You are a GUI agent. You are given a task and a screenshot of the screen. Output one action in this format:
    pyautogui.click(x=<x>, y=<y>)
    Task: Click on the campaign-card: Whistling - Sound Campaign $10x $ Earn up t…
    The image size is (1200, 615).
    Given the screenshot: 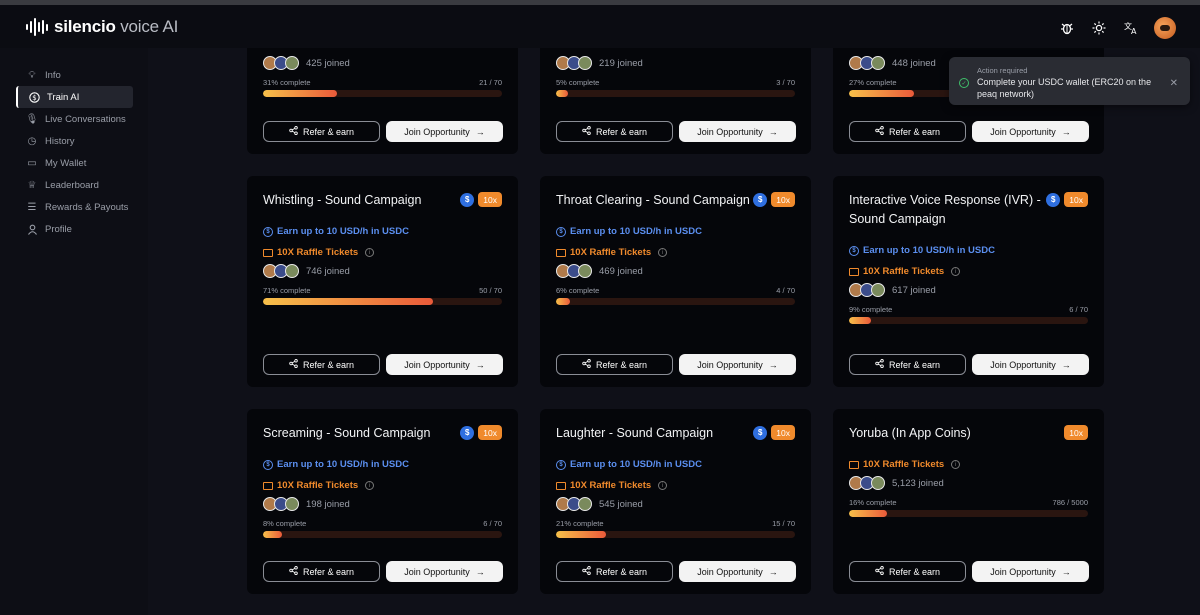 What is the action you would take?
    pyautogui.click(x=382, y=281)
    